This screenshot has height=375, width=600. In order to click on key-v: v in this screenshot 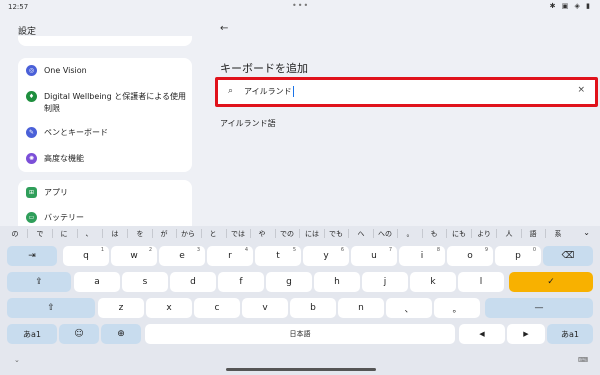, I will do `click(265, 308)`.